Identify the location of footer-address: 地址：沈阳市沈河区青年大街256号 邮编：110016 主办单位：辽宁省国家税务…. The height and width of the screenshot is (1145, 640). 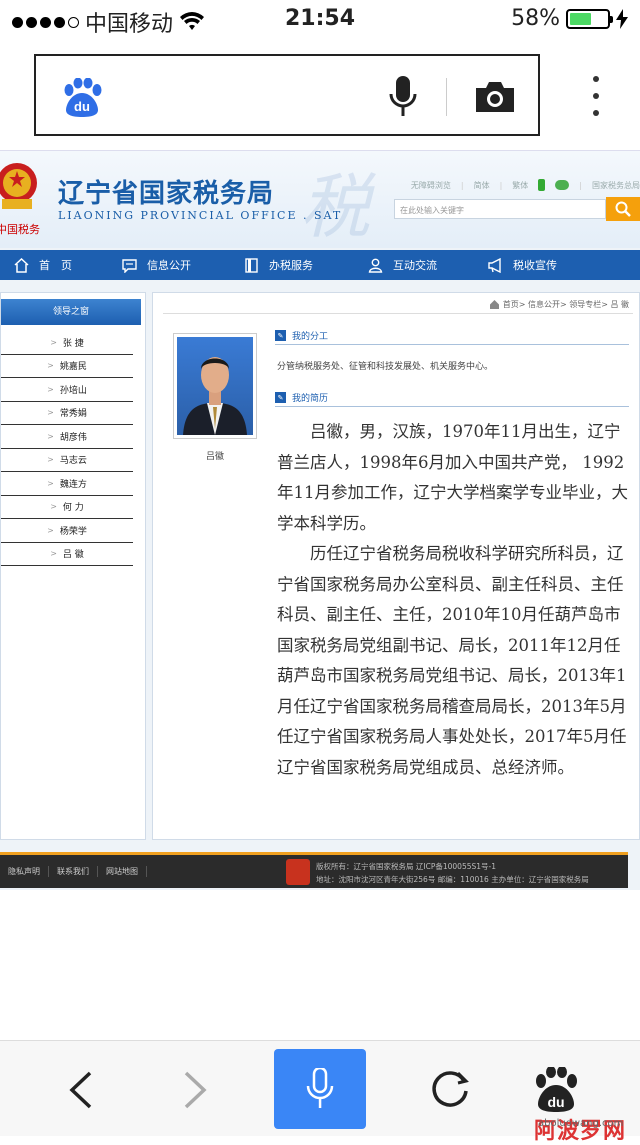
(452, 879).